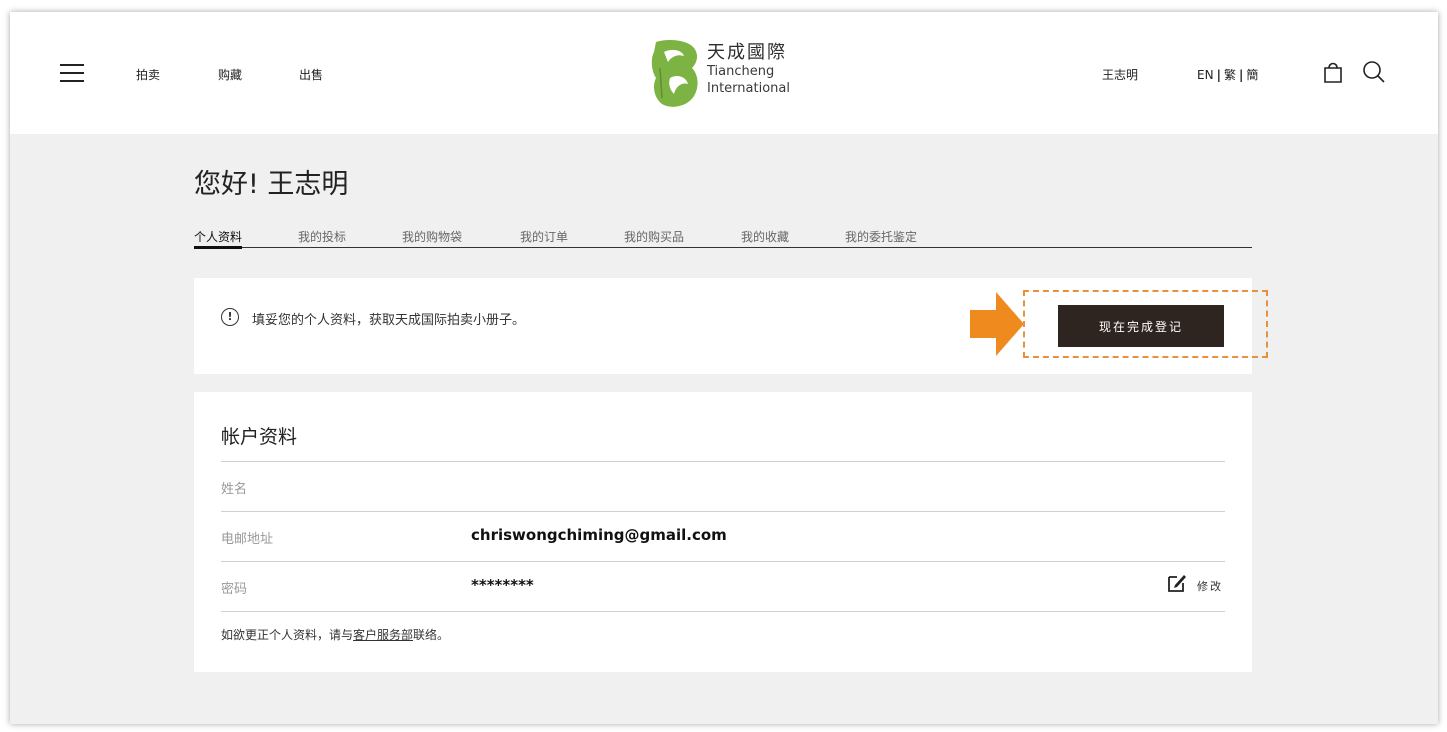 This screenshot has height=732, width=1447. What do you see at coordinates (234, 589) in the screenshot?
I see `password-label: 密码` at bounding box center [234, 589].